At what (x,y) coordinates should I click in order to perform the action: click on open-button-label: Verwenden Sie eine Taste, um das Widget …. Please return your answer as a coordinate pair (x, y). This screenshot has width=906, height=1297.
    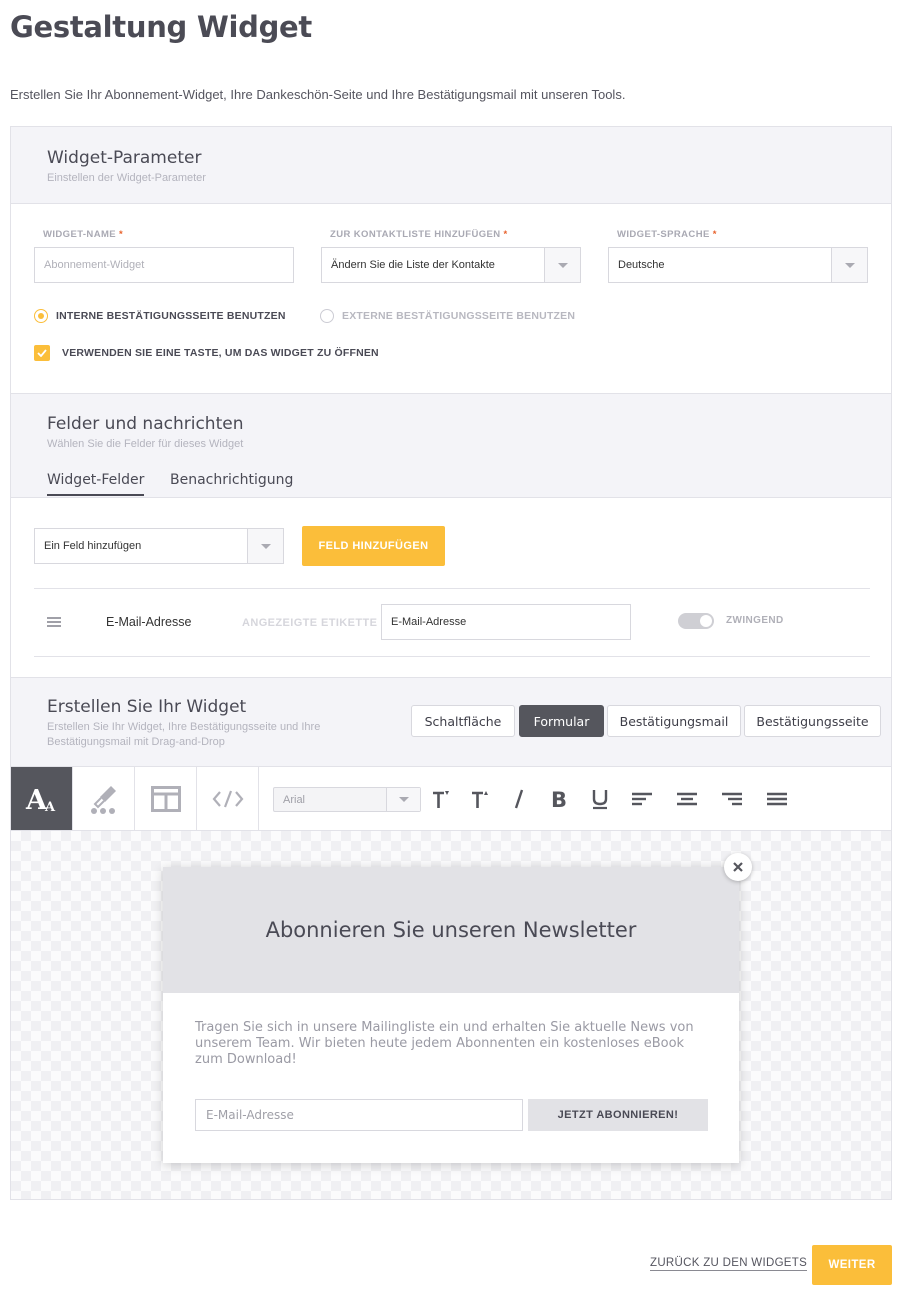
    Looking at the image, I should click on (220, 353).